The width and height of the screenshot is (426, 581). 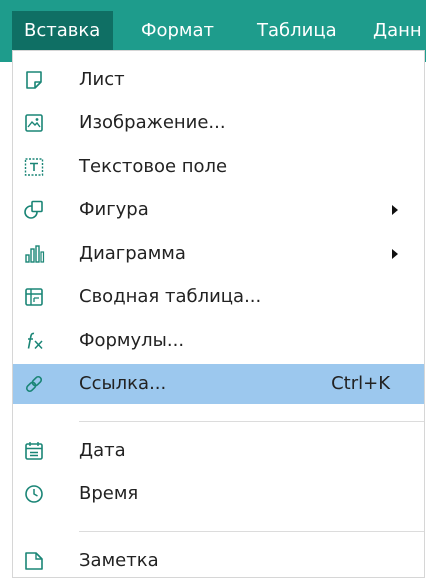 I want to click on menu-item-text-box: Текстовое поле, so click(x=218, y=167).